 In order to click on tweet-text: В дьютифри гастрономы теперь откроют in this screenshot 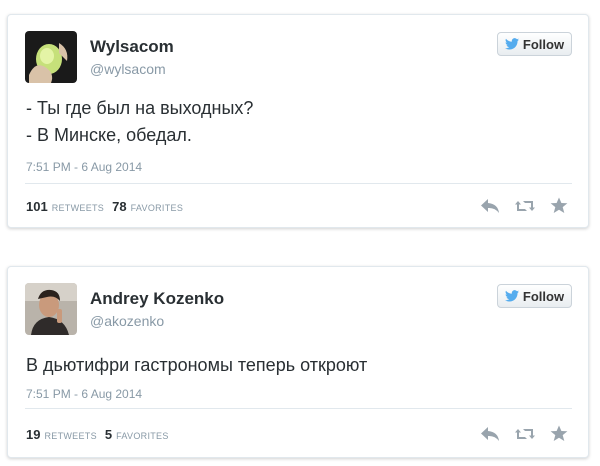, I will do `click(196, 365)`.